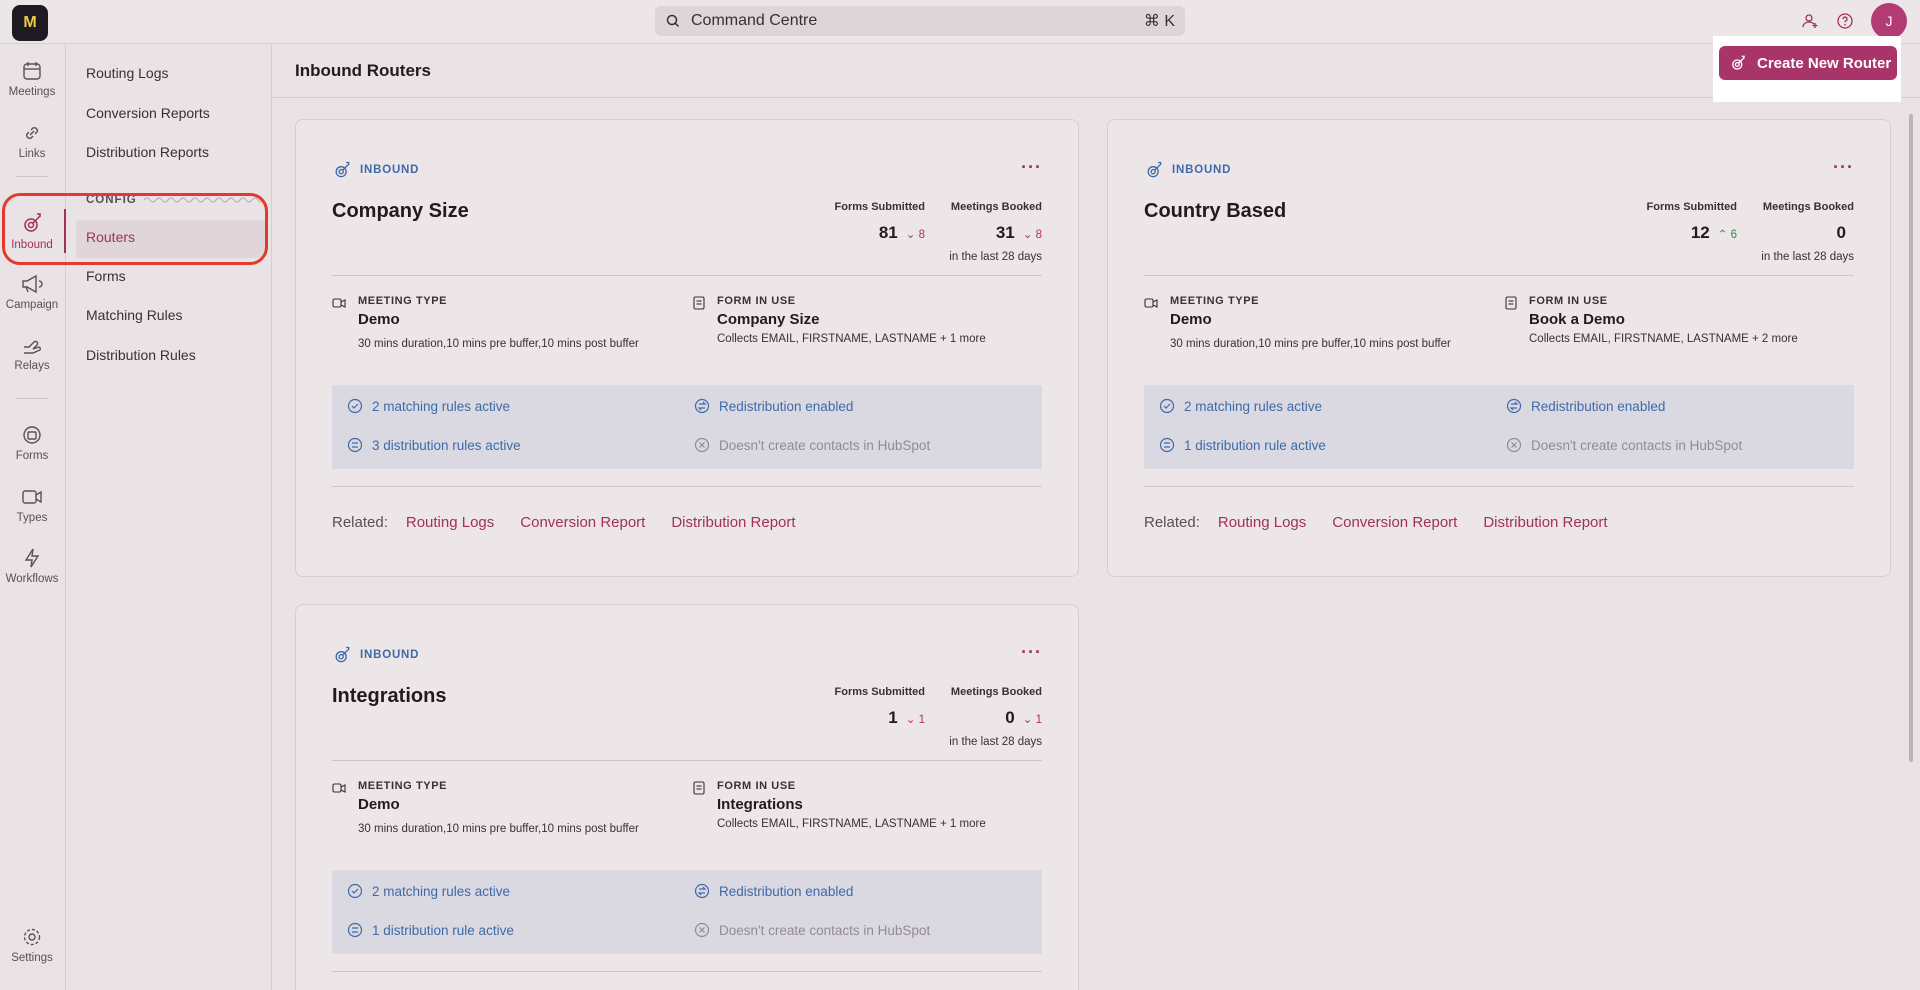  Describe the element at coordinates (148, 113) in the screenshot. I see `subnav-item-conversion-reports: Conversion Reports` at that location.